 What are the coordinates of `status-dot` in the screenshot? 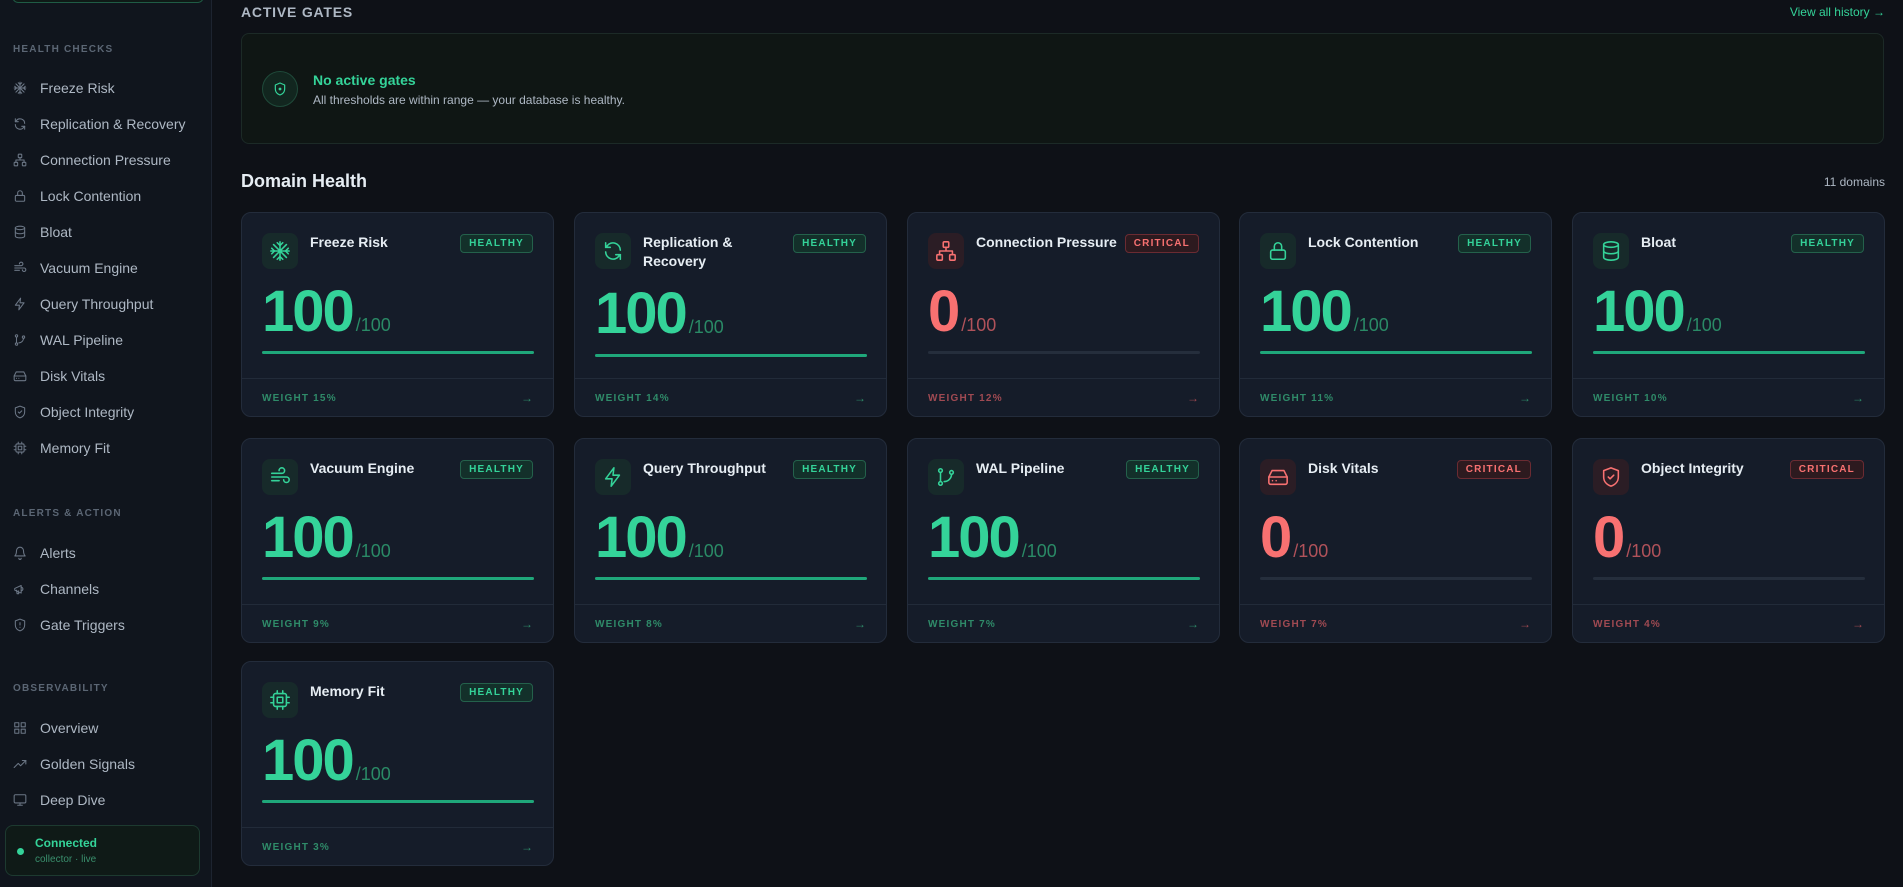 It's located at (20, 851).